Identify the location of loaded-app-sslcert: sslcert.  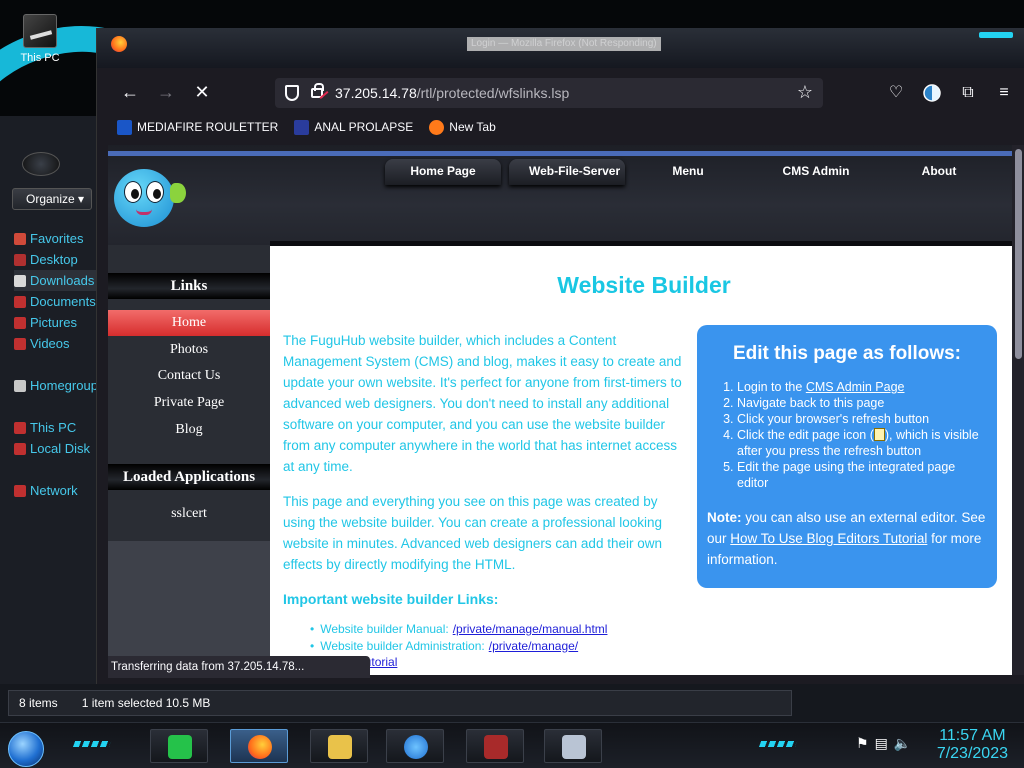
(189, 514).